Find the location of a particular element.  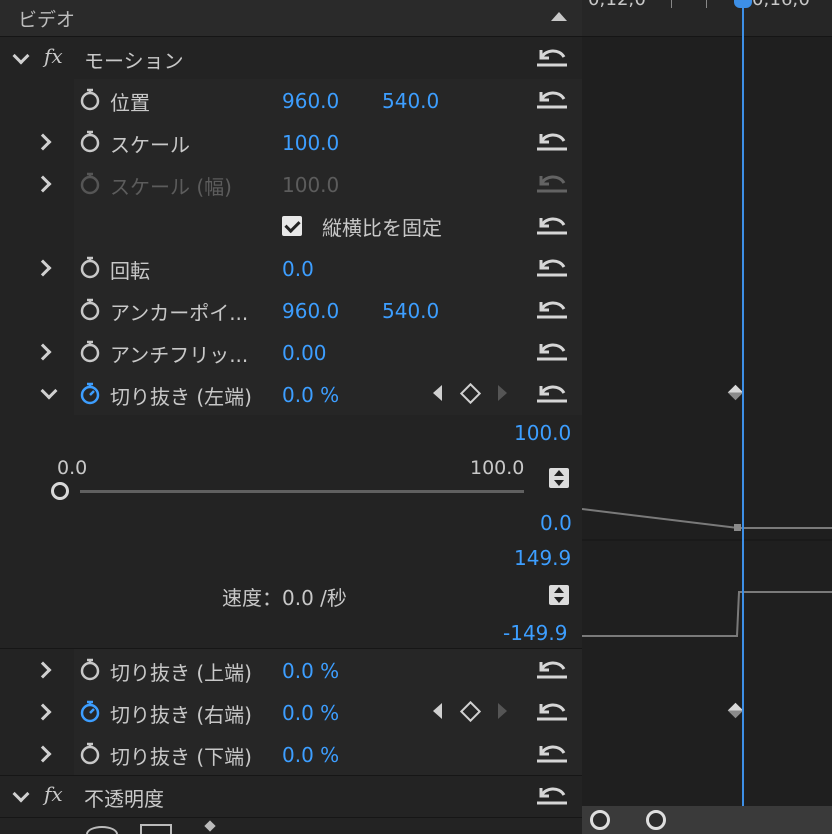

scale-row: スケール 100.0 is located at coordinates (291, 142).